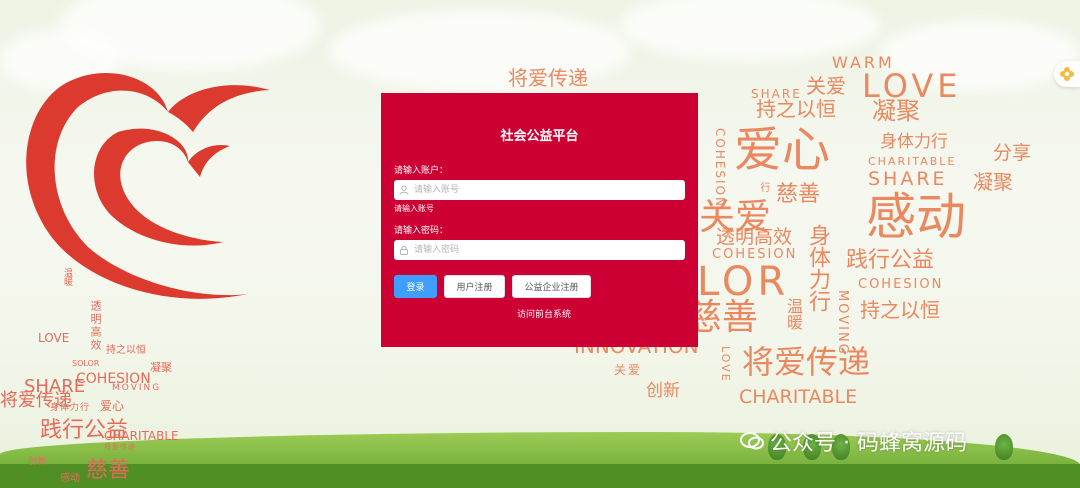 The height and width of the screenshot is (488, 1080). I want to click on password-input, so click(544, 250).